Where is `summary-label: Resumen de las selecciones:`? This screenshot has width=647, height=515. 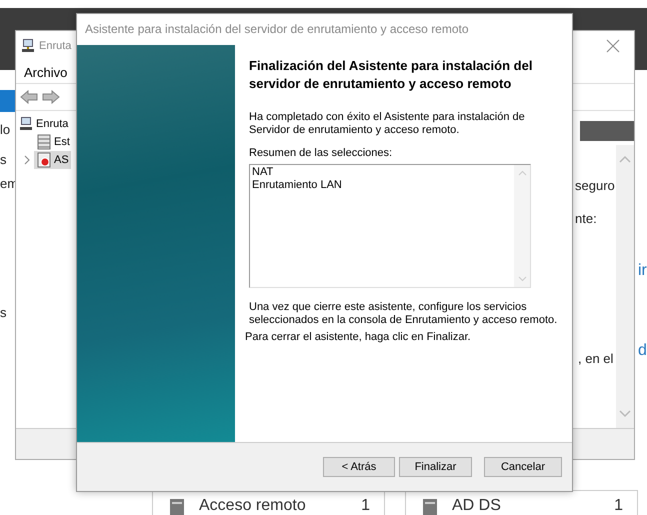 summary-label: Resumen de las selecciones: is located at coordinates (321, 153).